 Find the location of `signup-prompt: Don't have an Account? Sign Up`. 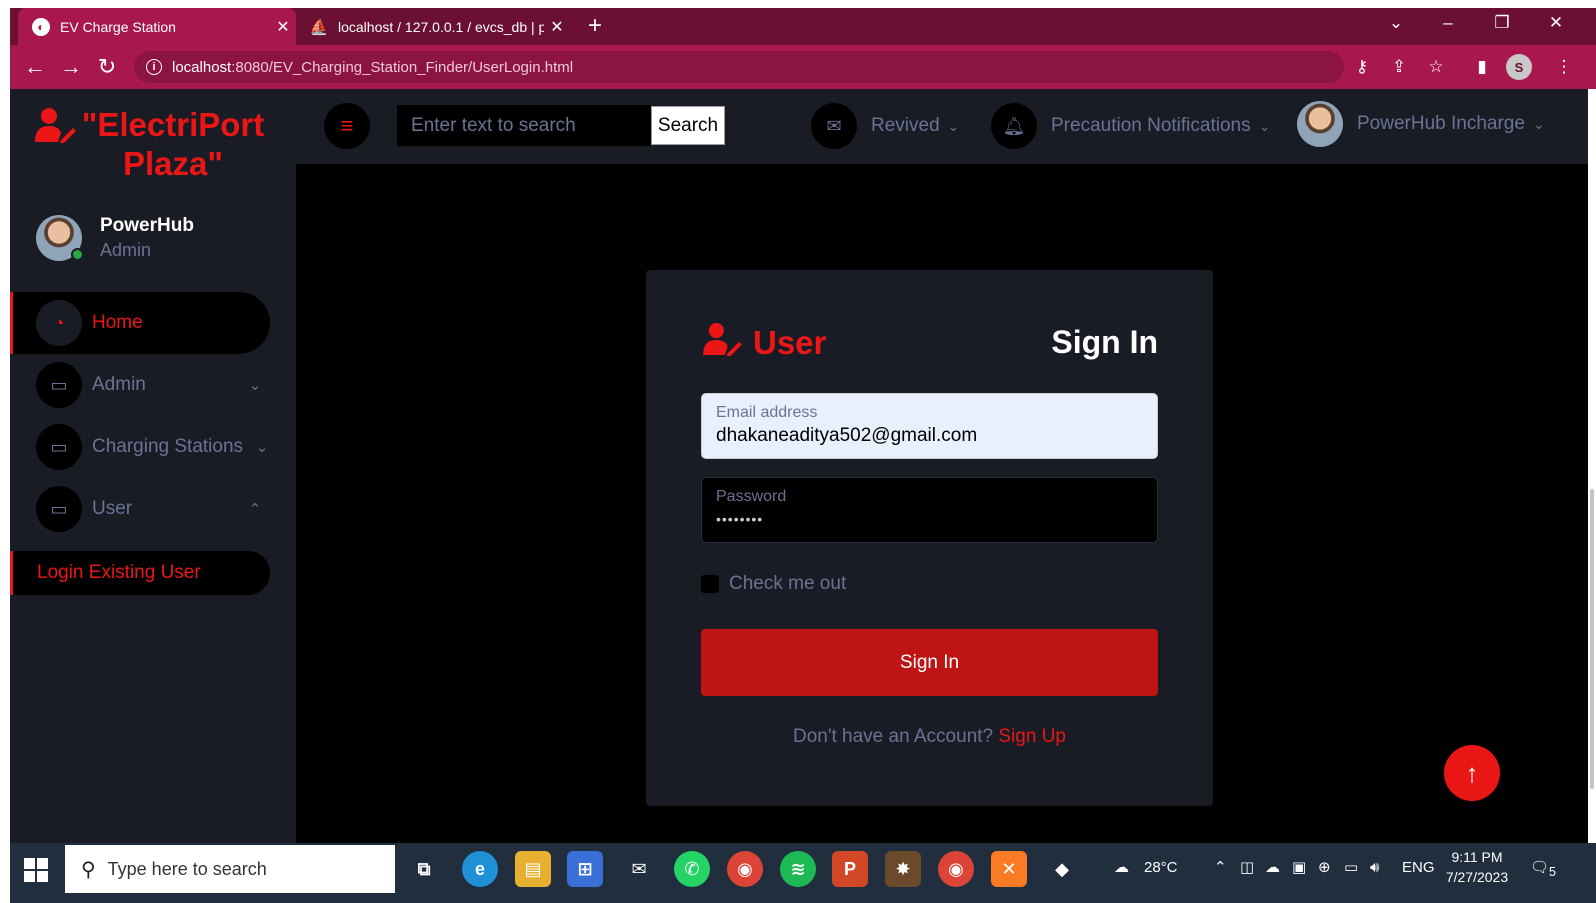

signup-prompt: Don't have an Account? Sign Up is located at coordinates (929, 737).